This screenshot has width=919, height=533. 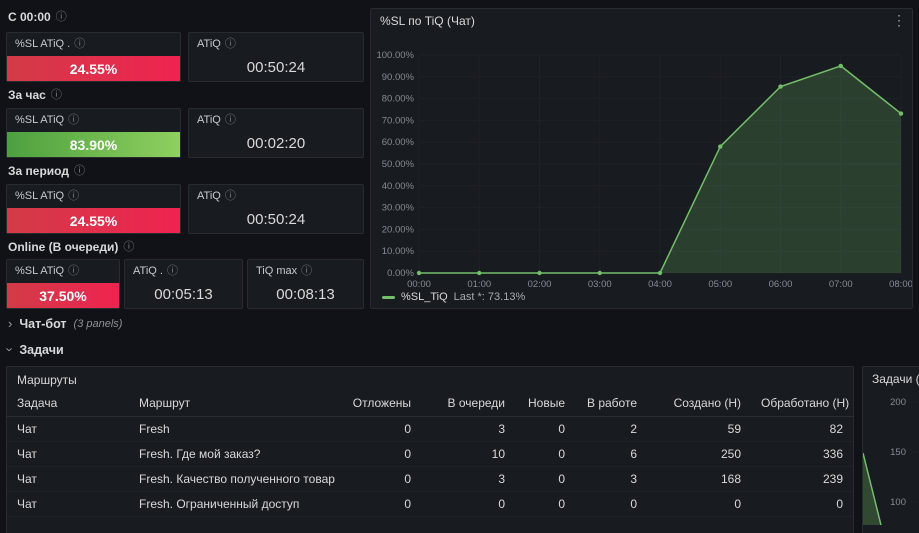 I want to click on stat-panel-atiq-hour: ATiQ ⓘ 00:02:20, so click(x=276, y=133).